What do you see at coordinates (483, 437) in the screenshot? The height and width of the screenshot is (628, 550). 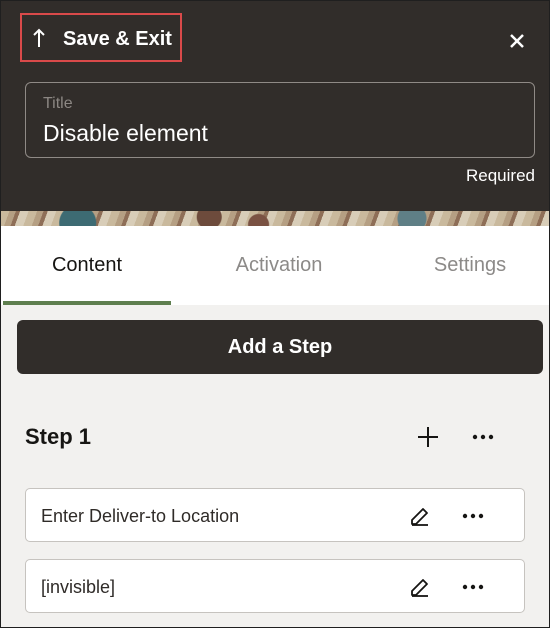 I see `step-more-icon` at bounding box center [483, 437].